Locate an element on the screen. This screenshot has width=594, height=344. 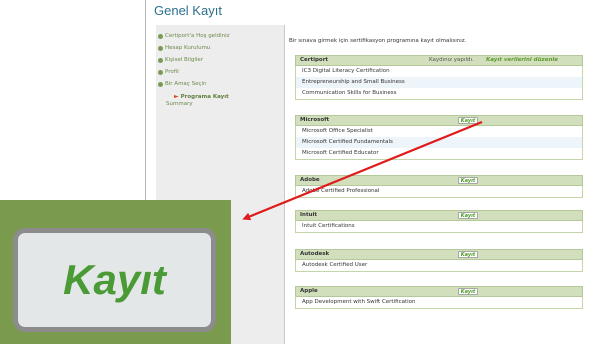
arrow-icon is located at coordinates (362, 170).